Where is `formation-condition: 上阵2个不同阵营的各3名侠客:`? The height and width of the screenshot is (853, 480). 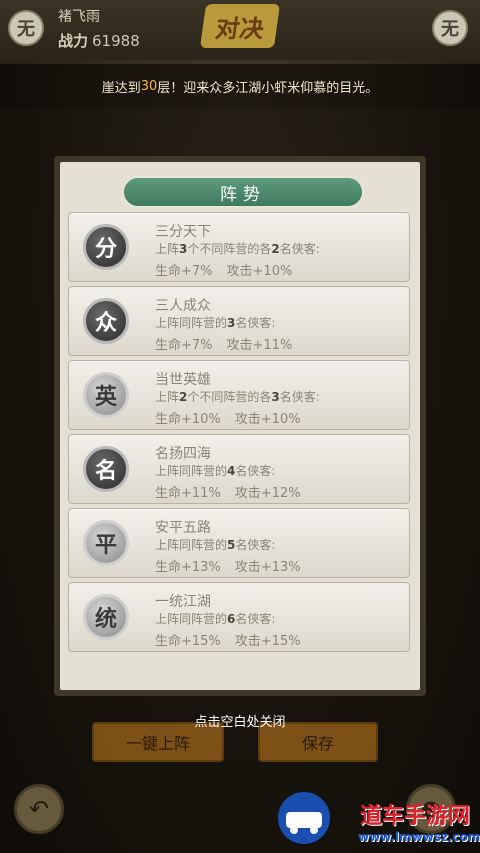
formation-condition: 上阵2个不同阵营的各3名侠客: is located at coordinates (237, 396).